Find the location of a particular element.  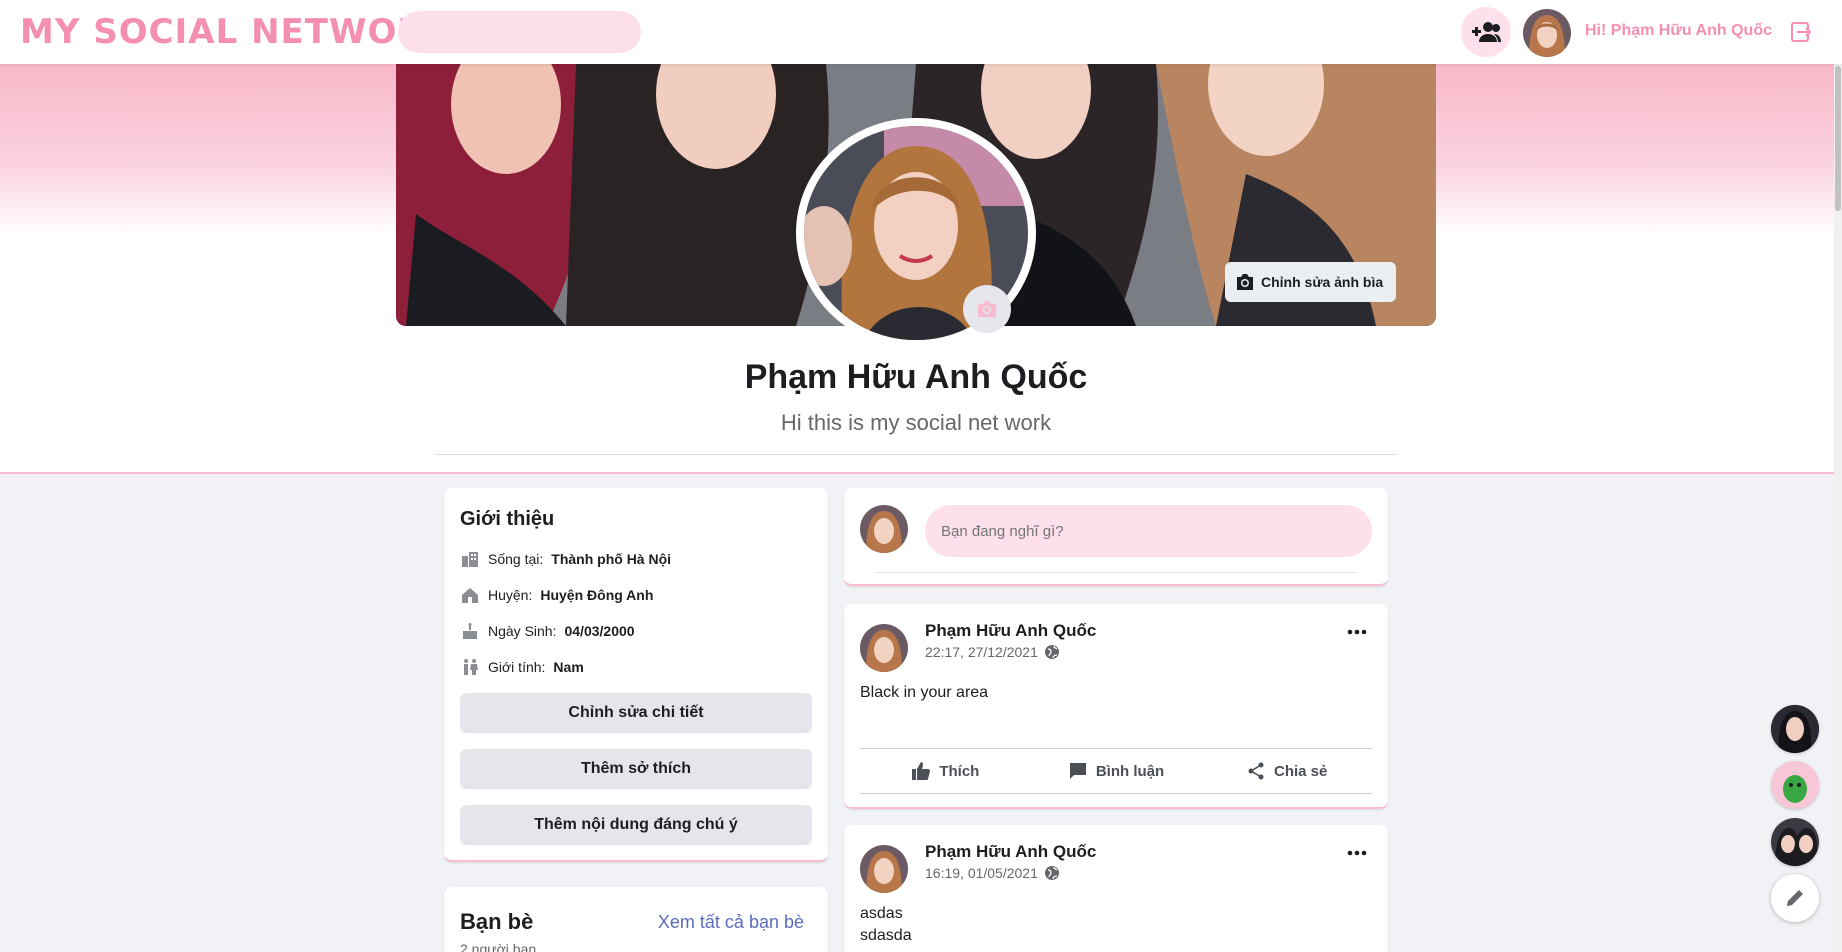

edit-details-button: Chỉnh sửa chi tiết is located at coordinates (636, 713).